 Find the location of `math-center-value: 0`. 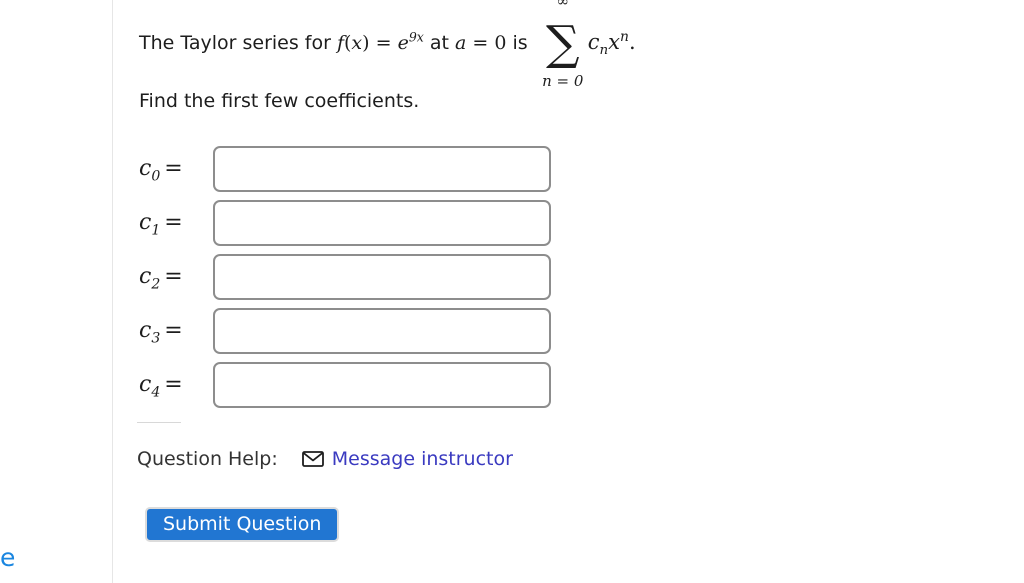

math-center-value: 0 is located at coordinates (500, 43).